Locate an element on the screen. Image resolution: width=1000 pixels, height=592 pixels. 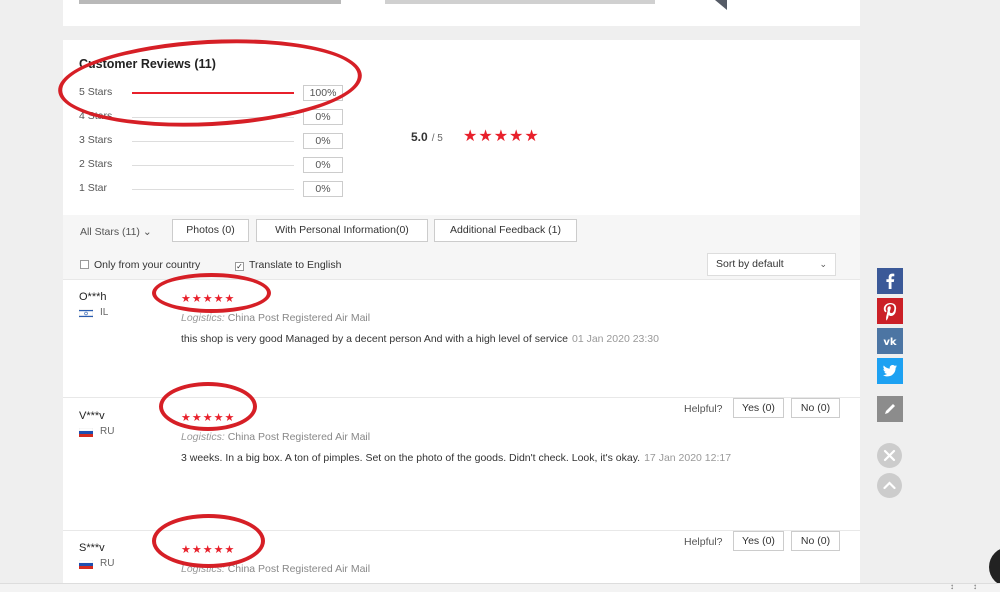
edit-button is located at coordinates (890, 409).